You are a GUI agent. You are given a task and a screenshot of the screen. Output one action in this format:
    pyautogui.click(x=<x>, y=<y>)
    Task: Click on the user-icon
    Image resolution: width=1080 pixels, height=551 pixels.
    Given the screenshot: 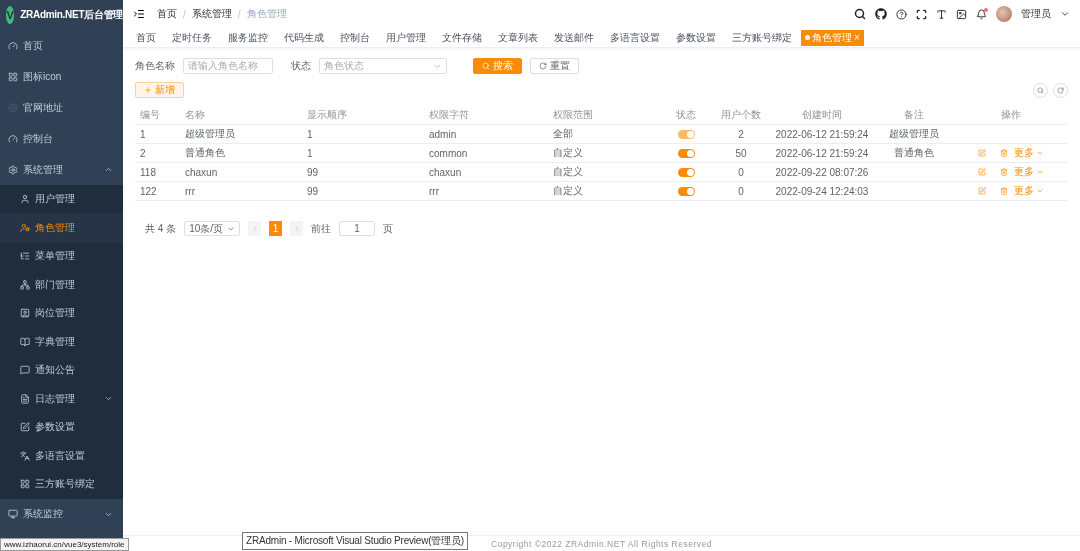 What is the action you would take?
    pyautogui.click(x=25, y=199)
    